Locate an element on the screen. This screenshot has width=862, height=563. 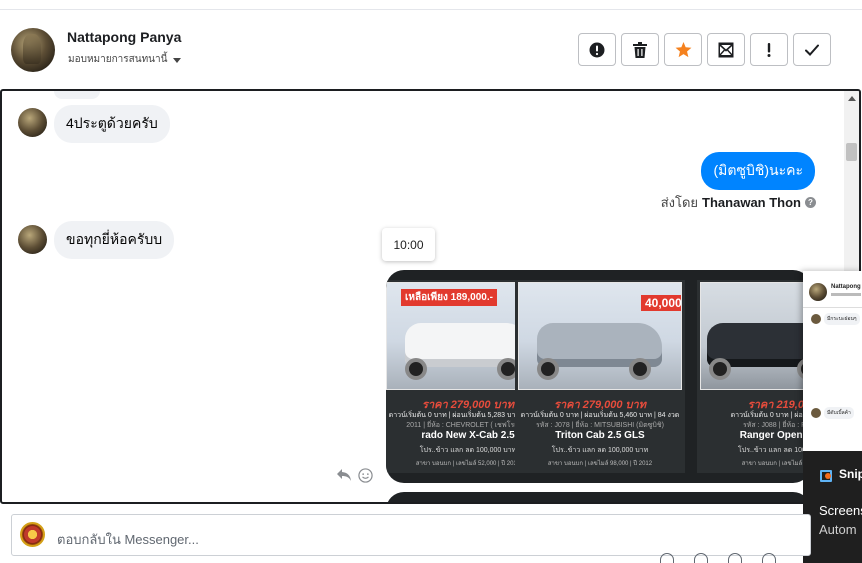
checkmark-icon is located at coordinates (812, 50).